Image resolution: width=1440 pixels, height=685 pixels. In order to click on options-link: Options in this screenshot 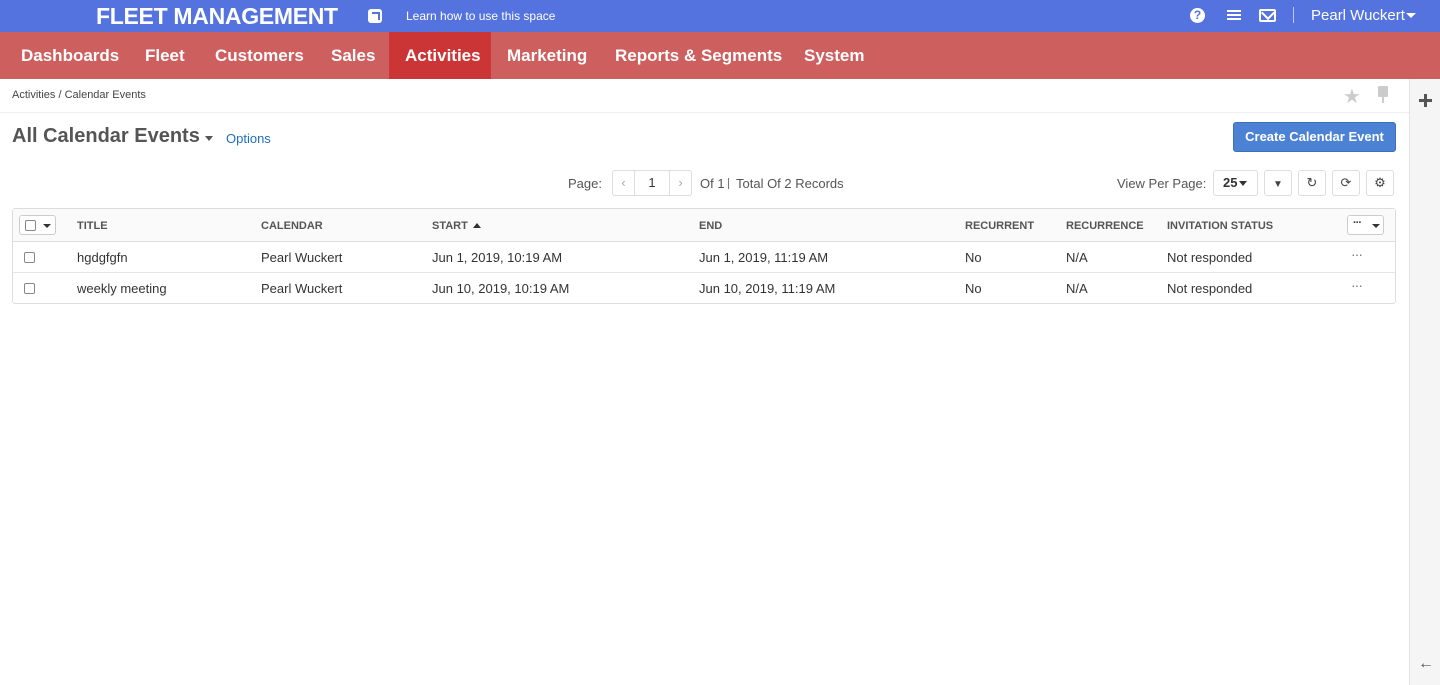, I will do `click(248, 138)`.